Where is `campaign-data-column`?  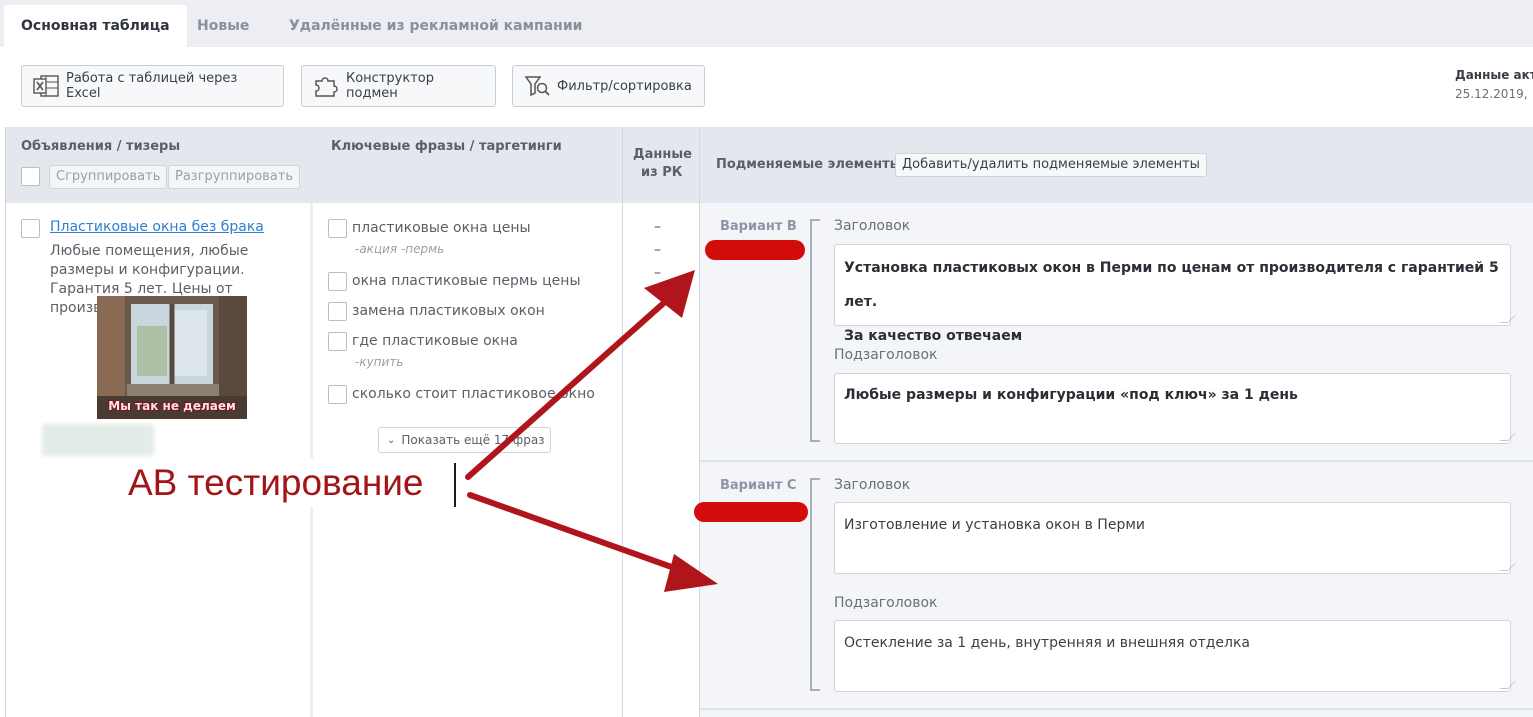 campaign-data-column is located at coordinates (661, 460).